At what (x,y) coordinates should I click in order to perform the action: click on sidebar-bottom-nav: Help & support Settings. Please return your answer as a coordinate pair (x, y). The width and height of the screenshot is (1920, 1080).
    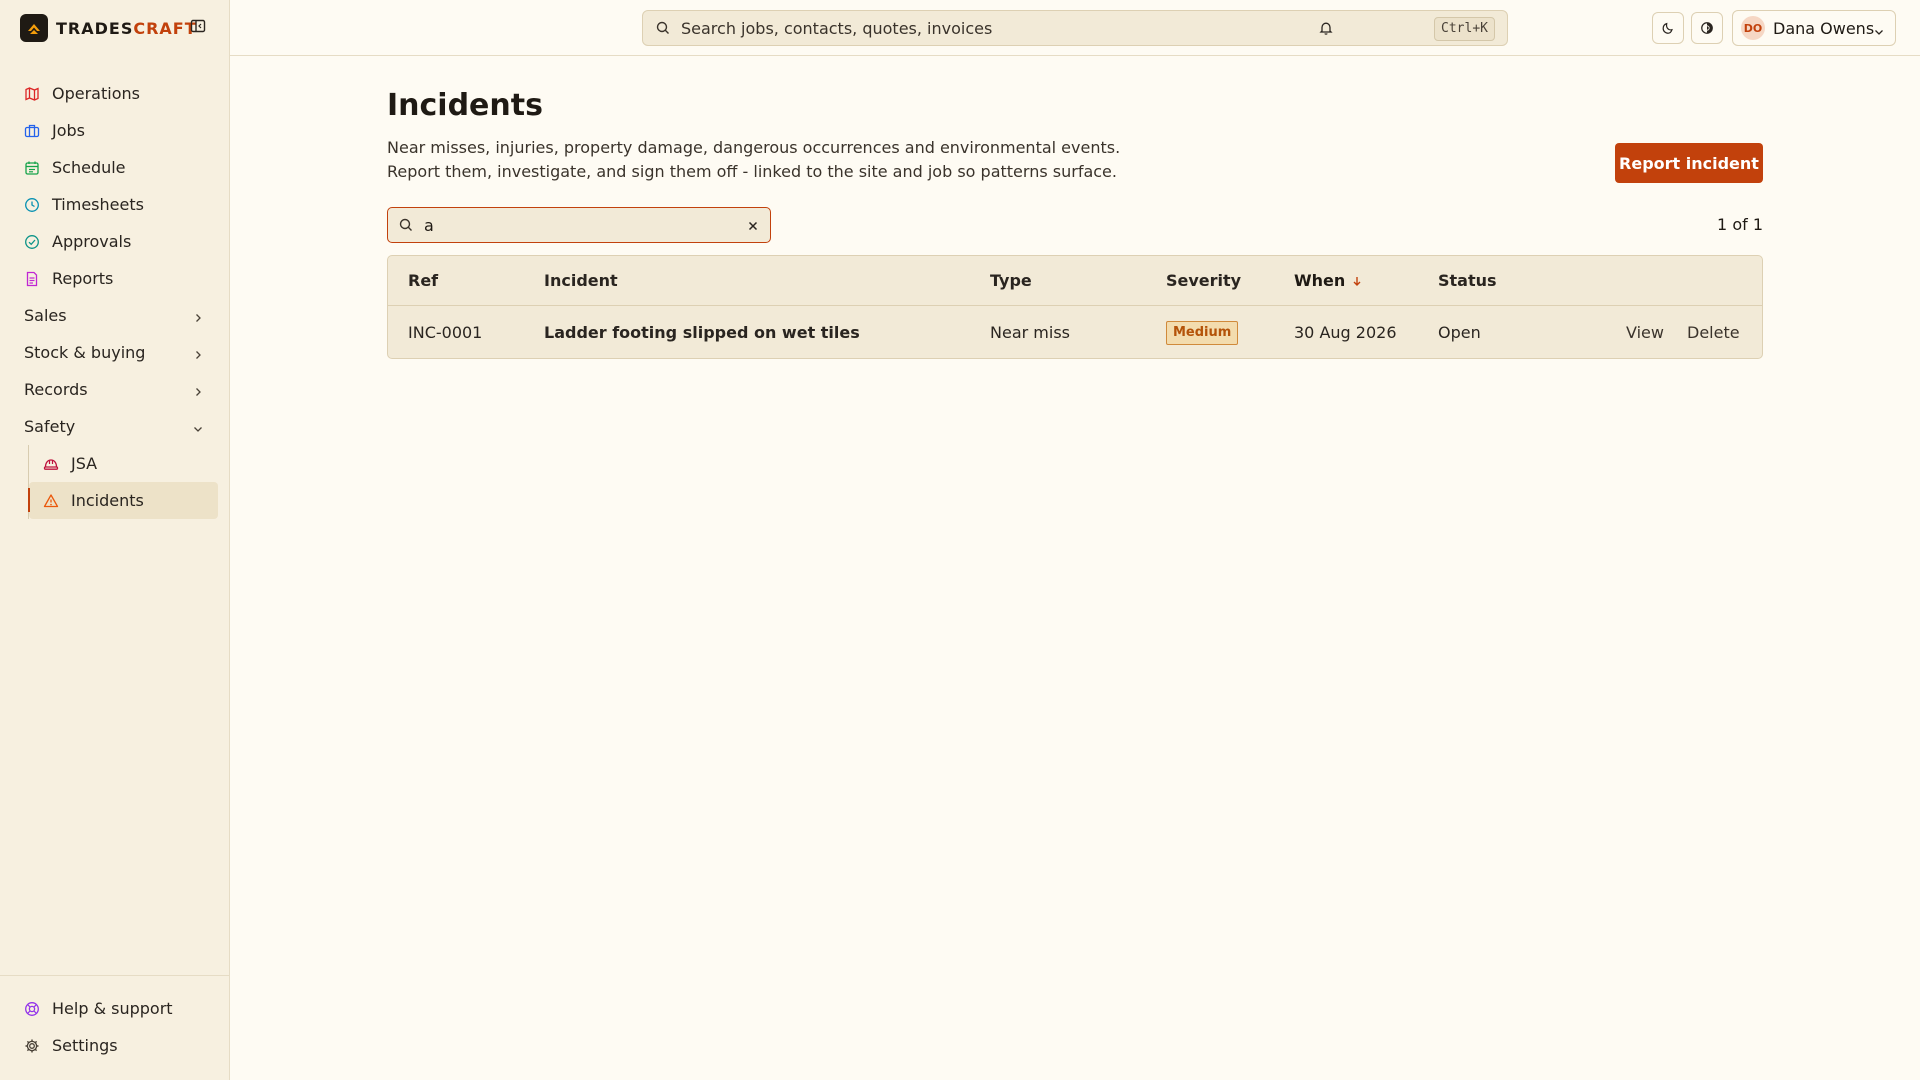
    Looking at the image, I should click on (116, 1027).